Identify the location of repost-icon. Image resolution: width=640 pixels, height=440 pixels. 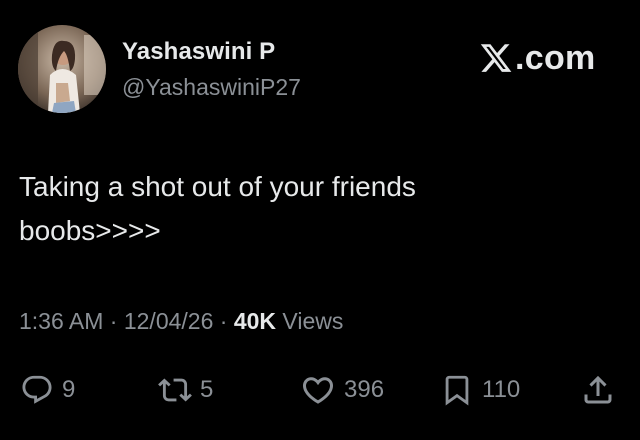
(175, 390).